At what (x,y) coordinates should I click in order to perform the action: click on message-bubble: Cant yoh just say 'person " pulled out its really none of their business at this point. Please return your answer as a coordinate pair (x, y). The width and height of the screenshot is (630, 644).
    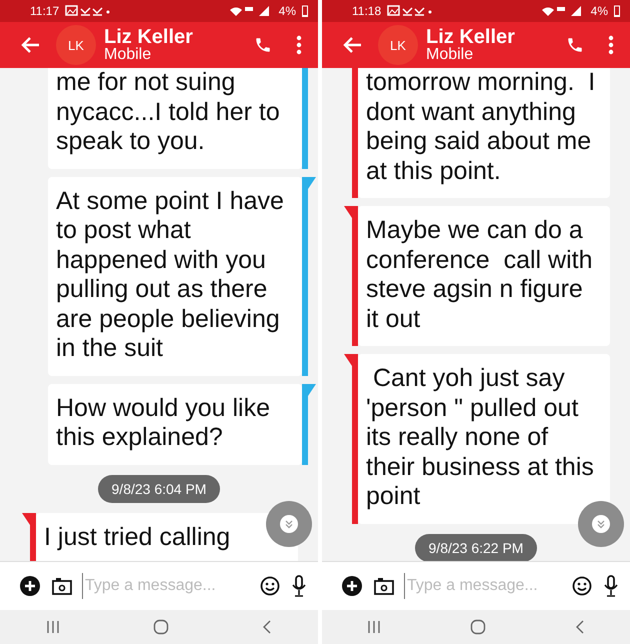
    Looking at the image, I should click on (484, 439).